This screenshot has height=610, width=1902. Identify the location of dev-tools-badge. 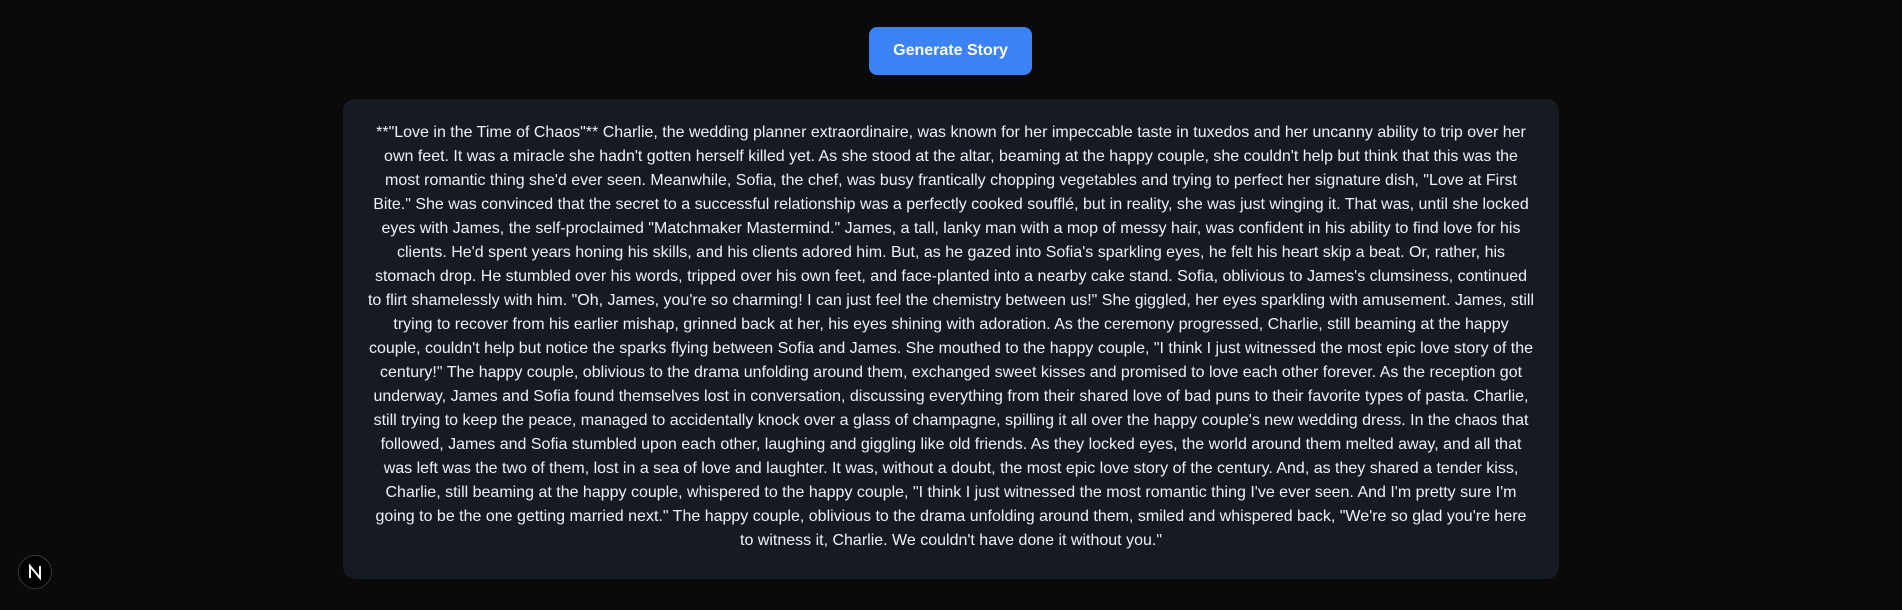
(35, 572).